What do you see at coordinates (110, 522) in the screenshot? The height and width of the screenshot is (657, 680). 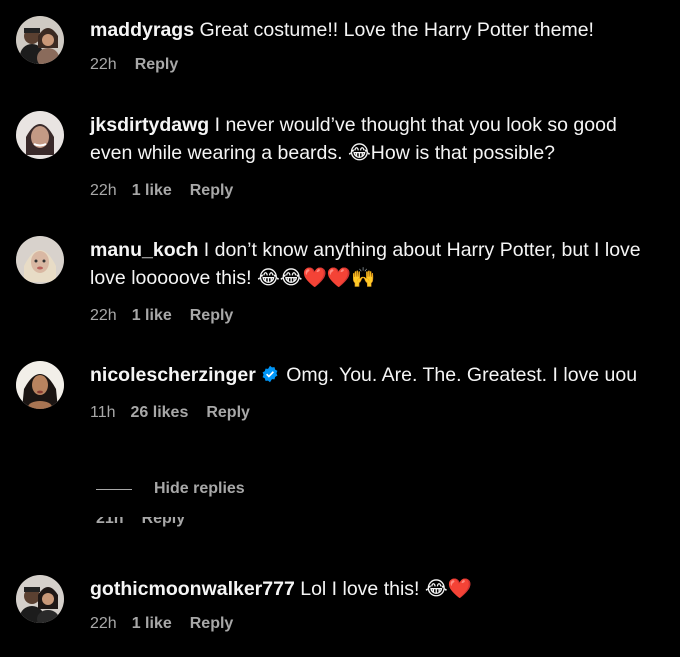 I see `comment-timestamp: 21h` at bounding box center [110, 522].